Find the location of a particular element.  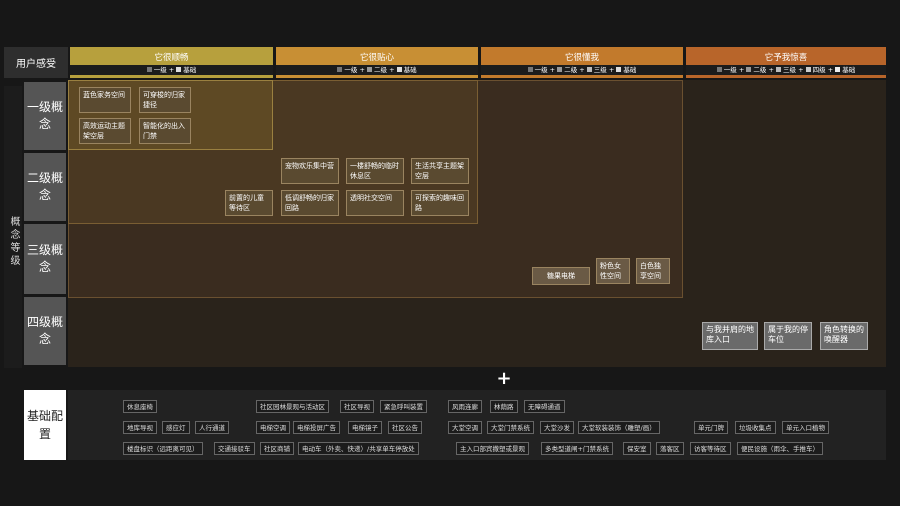

concept-item: 生活共享主题架空层 is located at coordinates (440, 171).